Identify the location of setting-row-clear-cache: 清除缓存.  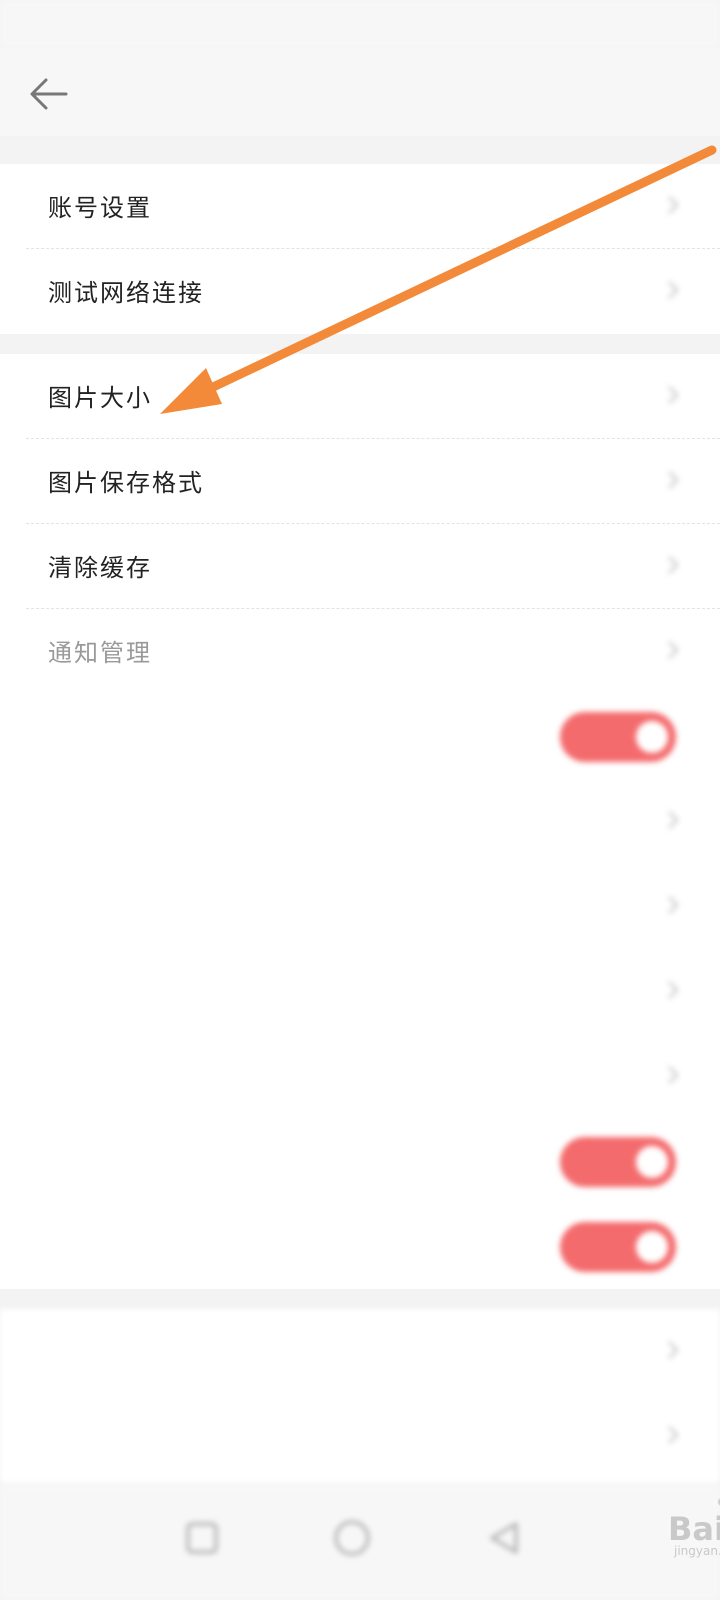
(360, 566).